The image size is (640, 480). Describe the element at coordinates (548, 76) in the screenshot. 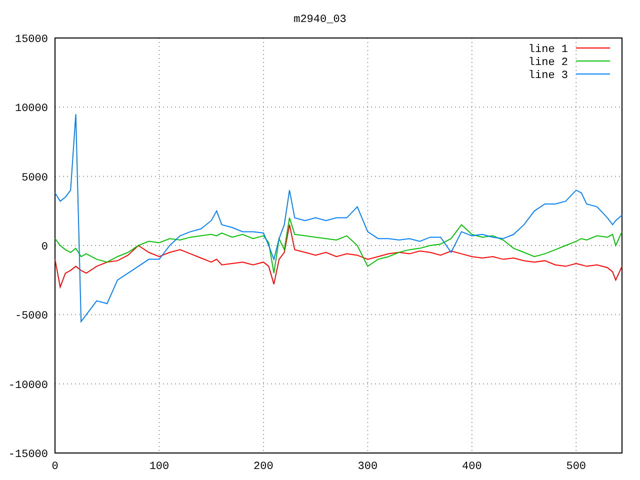

I see `legend-label: line 3` at that location.